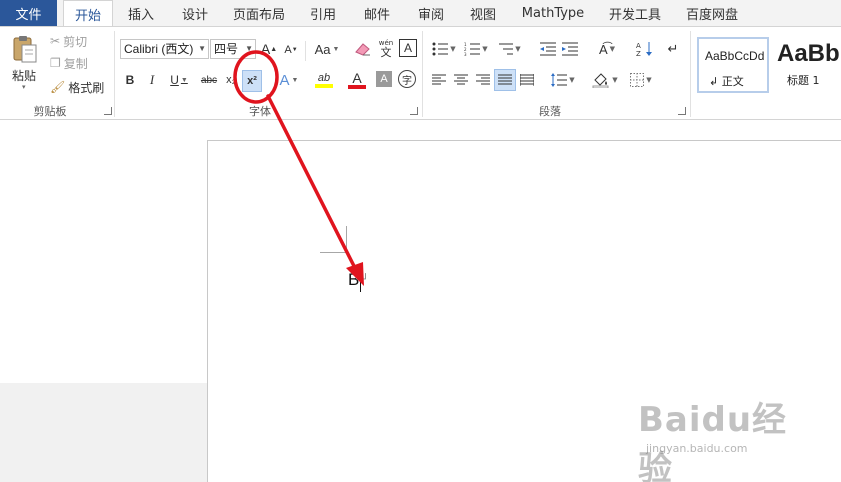 Image resolution: width=841 pixels, height=482 pixels. I want to click on character-shading-button: A, so click(384, 79).